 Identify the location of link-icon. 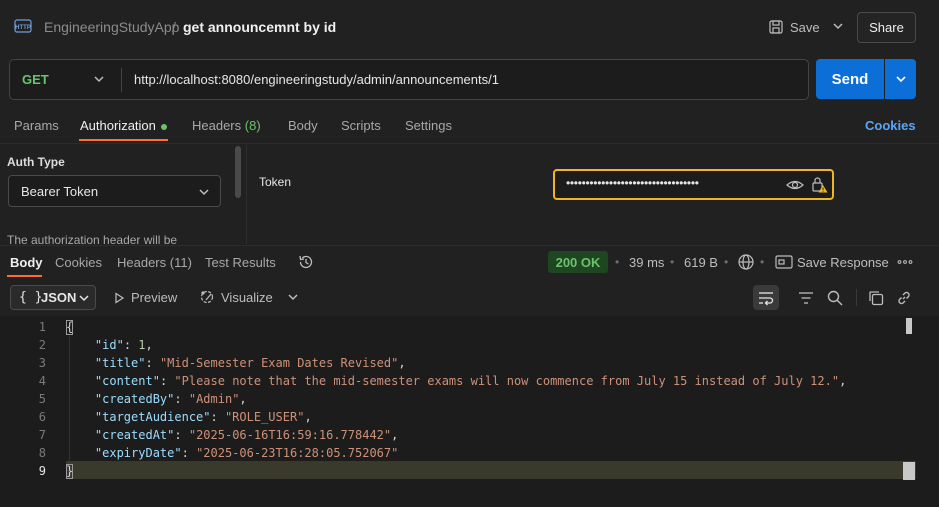
(904, 298).